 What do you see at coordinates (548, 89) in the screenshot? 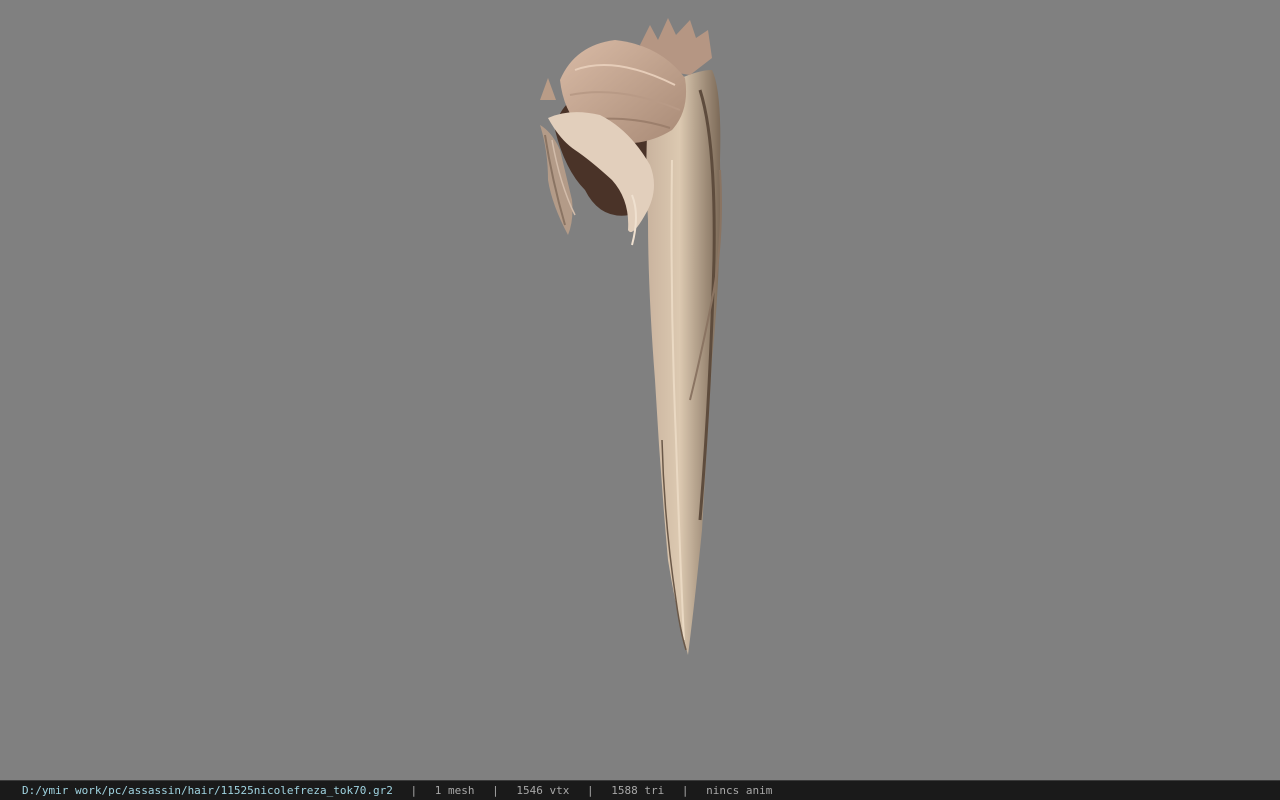
I see `hair-loose-strand` at bounding box center [548, 89].